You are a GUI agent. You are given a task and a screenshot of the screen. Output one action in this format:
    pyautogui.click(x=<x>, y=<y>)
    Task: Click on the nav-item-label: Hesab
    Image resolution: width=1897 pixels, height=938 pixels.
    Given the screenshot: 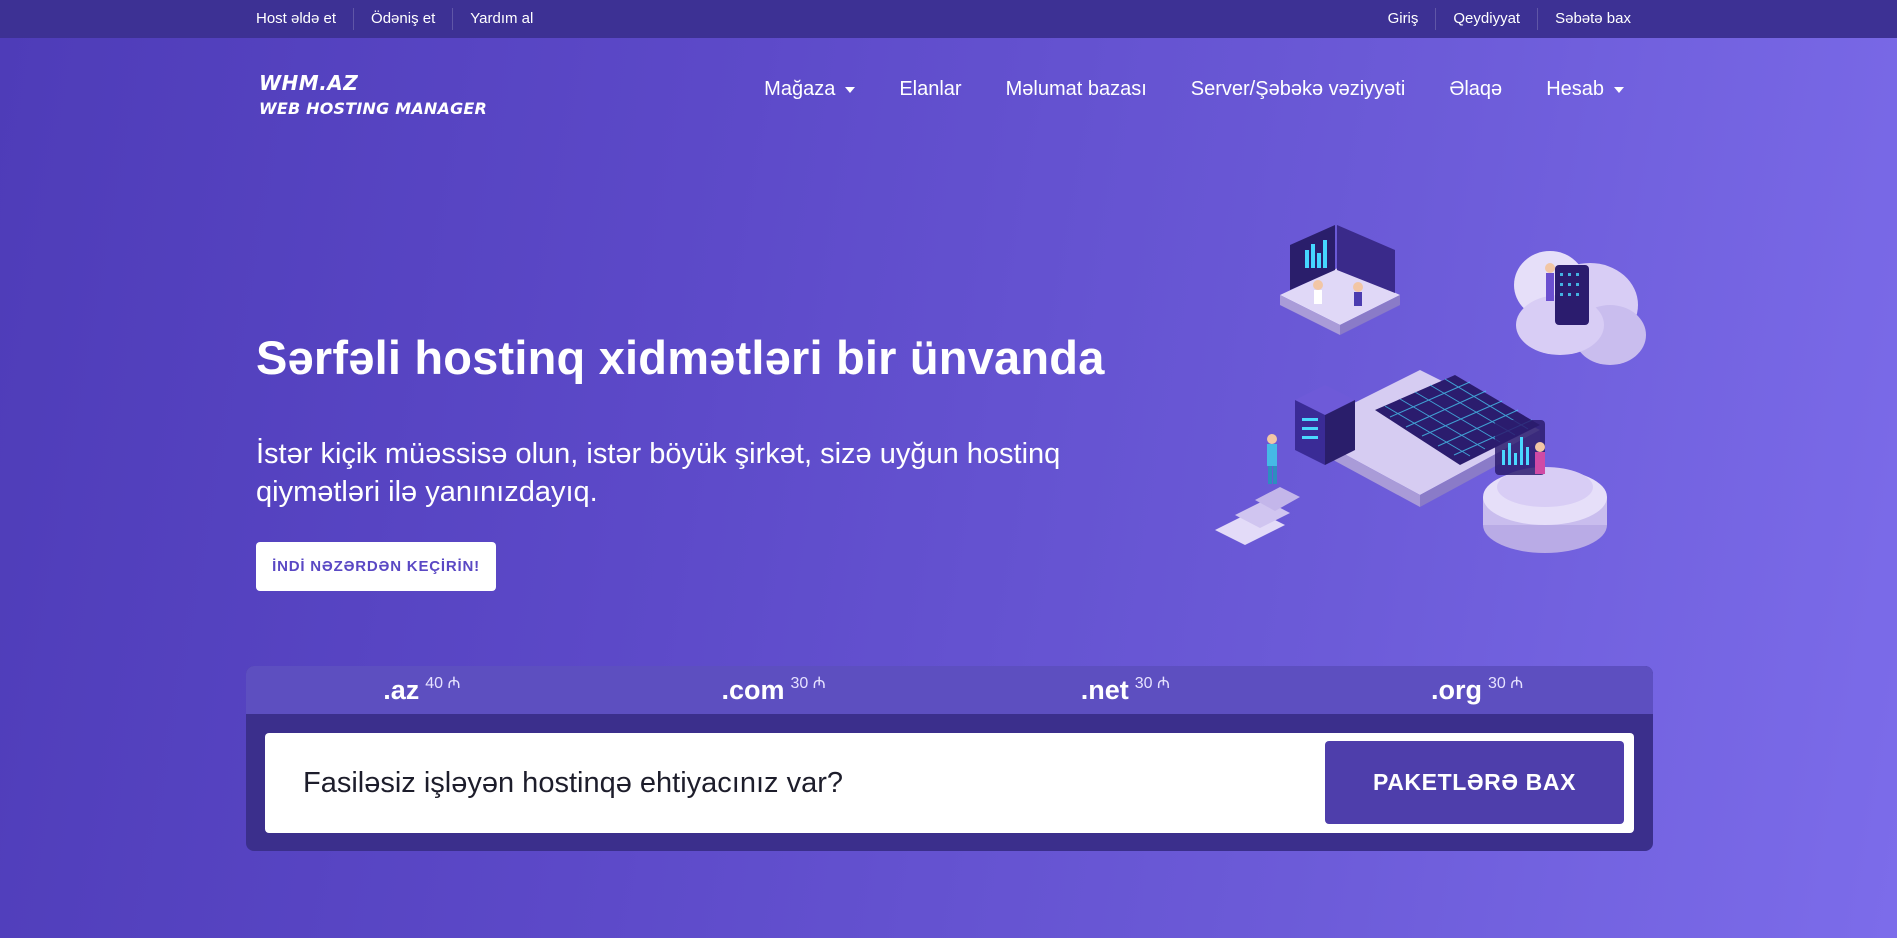 What is the action you would take?
    pyautogui.click(x=1575, y=89)
    